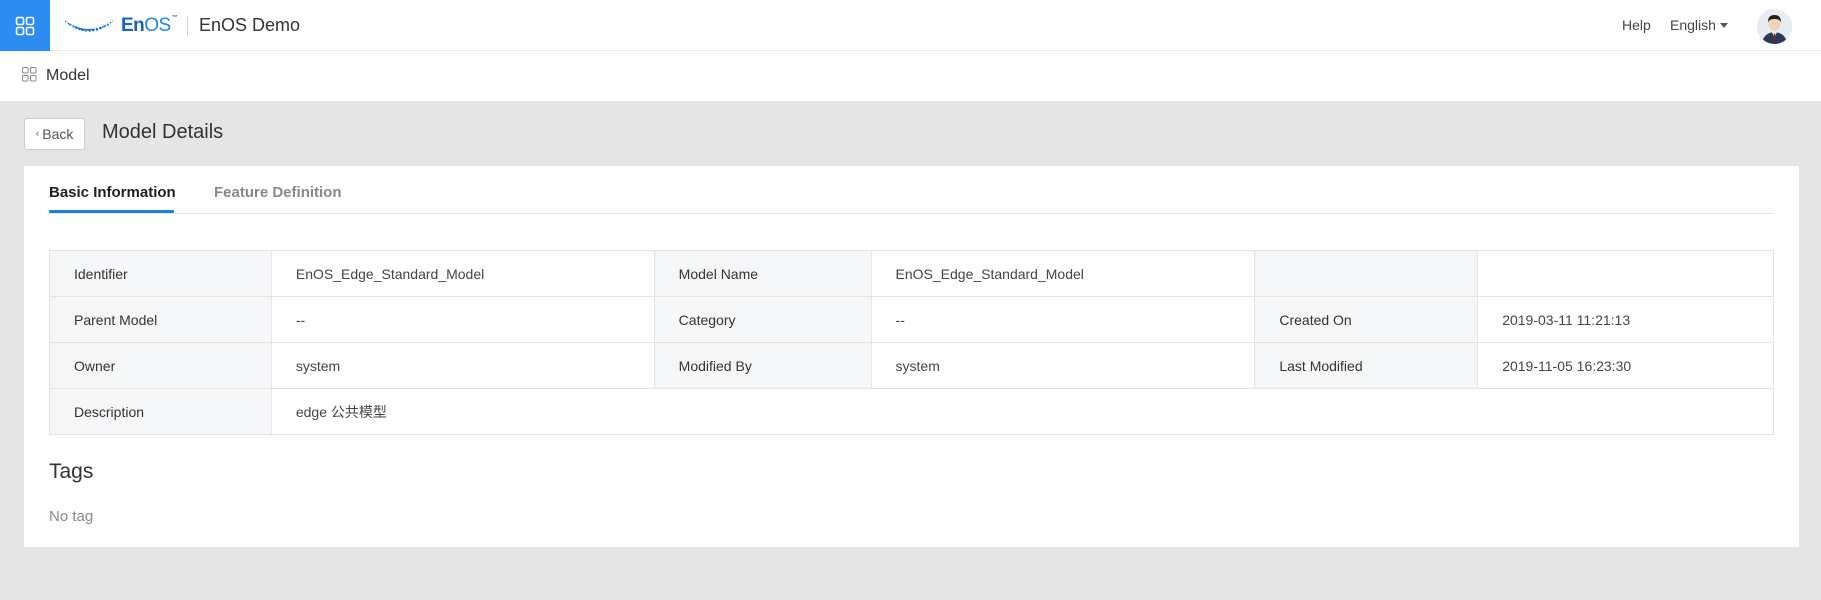 Image resolution: width=1821 pixels, height=600 pixels. What do you see at coordinates (910, 25) in the screenshot?
I see `top-navbar: EnOS™ EnOS Demo Help English` at bounding box center [910, 25].